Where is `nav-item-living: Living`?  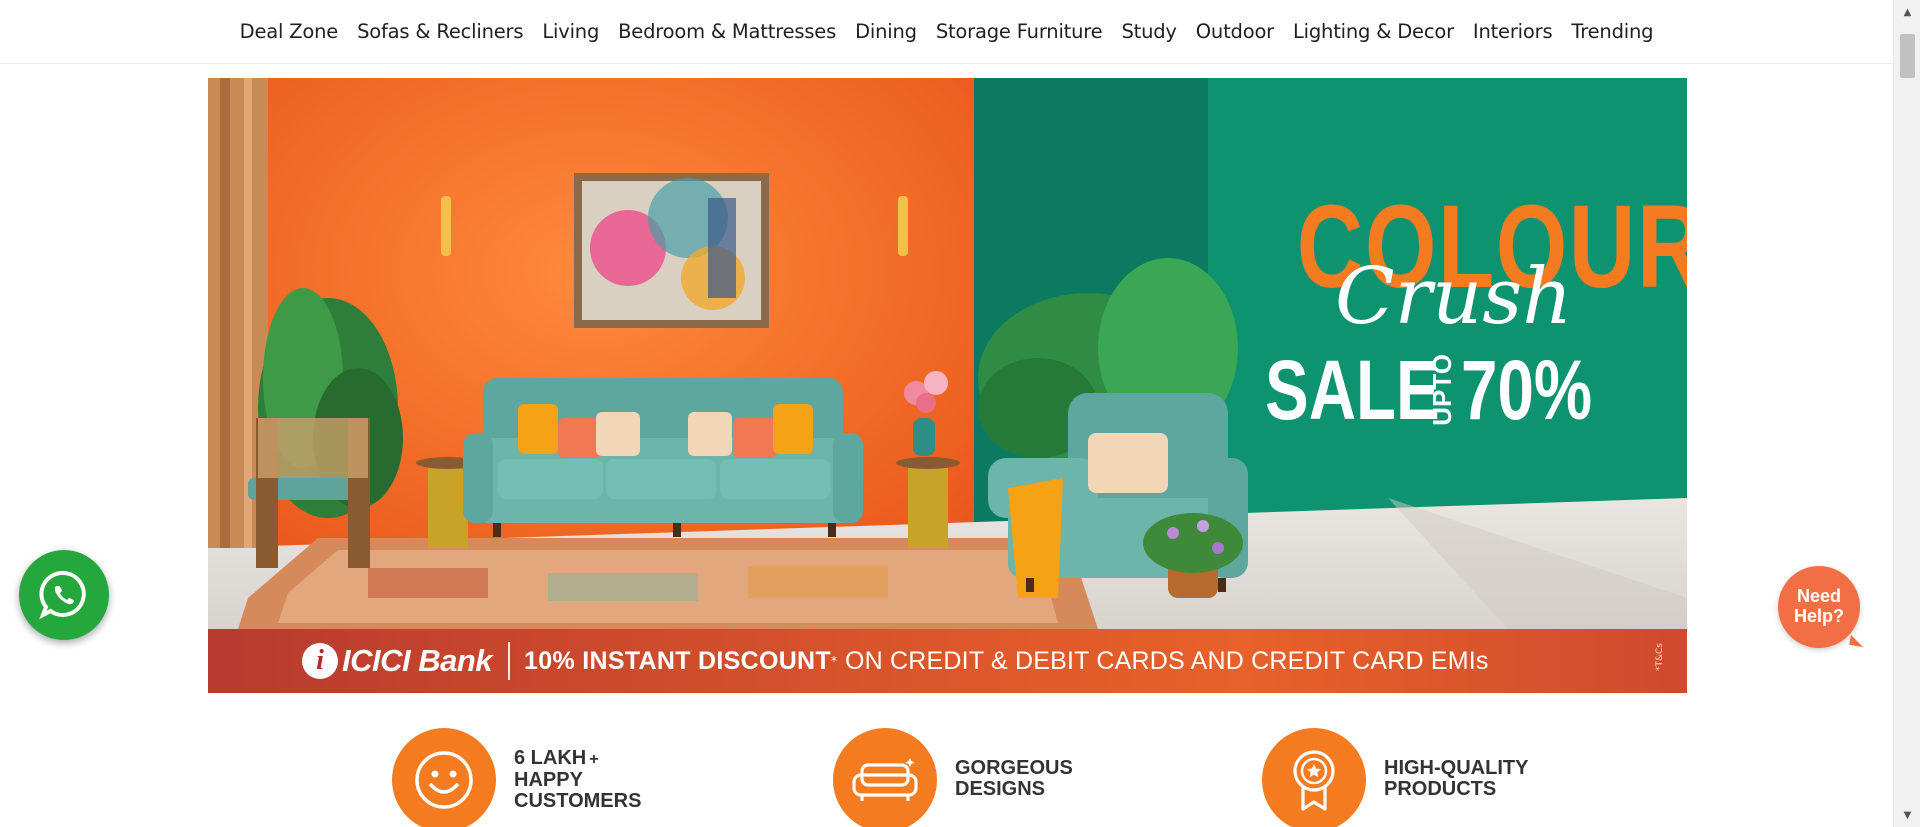 nav-item-living: Living is located at coordinates (570, 31).